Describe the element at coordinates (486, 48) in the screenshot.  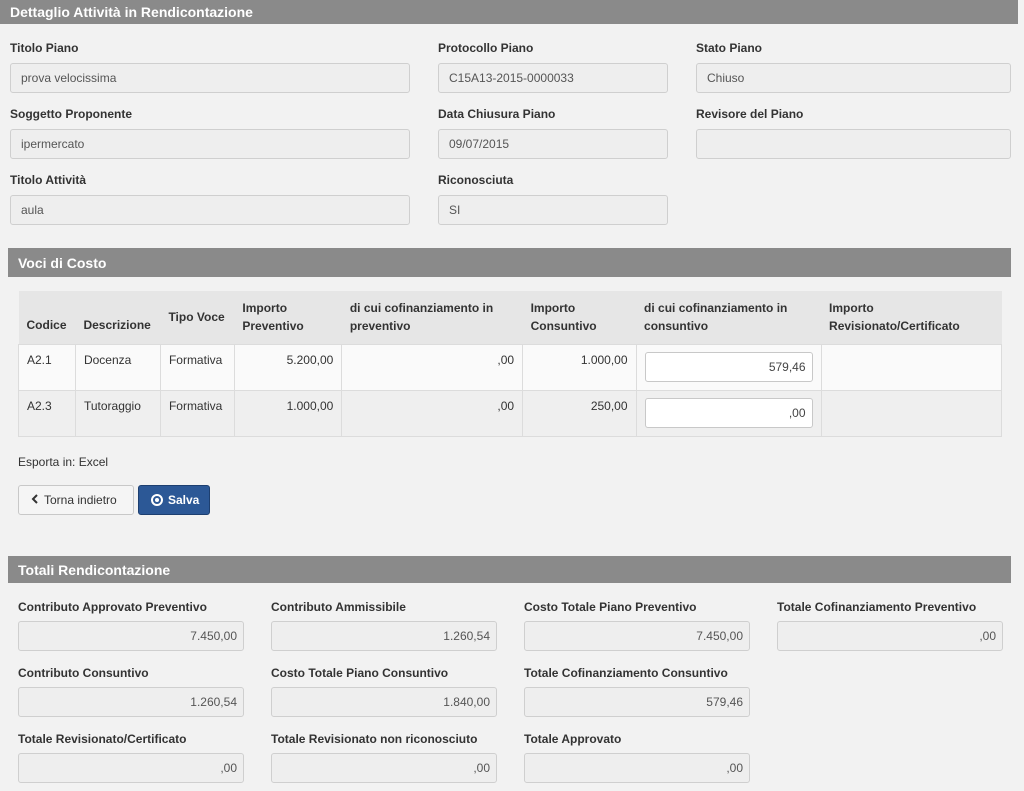
I see `protocollo-piano-label: Protocollo Piano` at that location.